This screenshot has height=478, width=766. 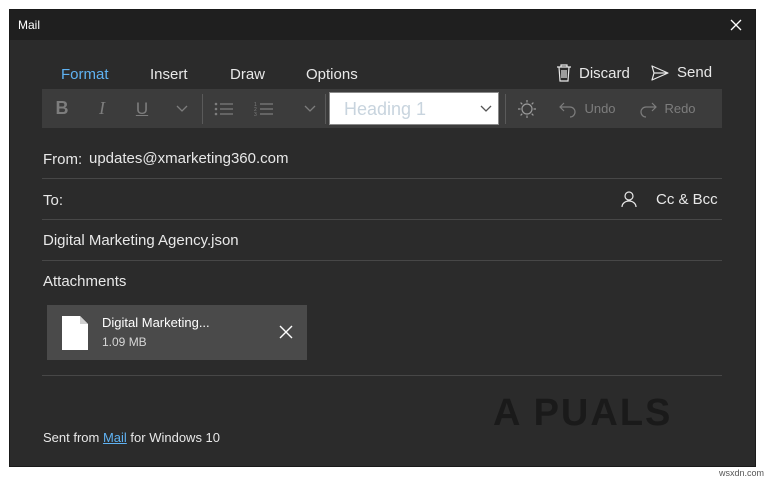 I want to click on discard-button: Discard, so click(x=593, y=73).